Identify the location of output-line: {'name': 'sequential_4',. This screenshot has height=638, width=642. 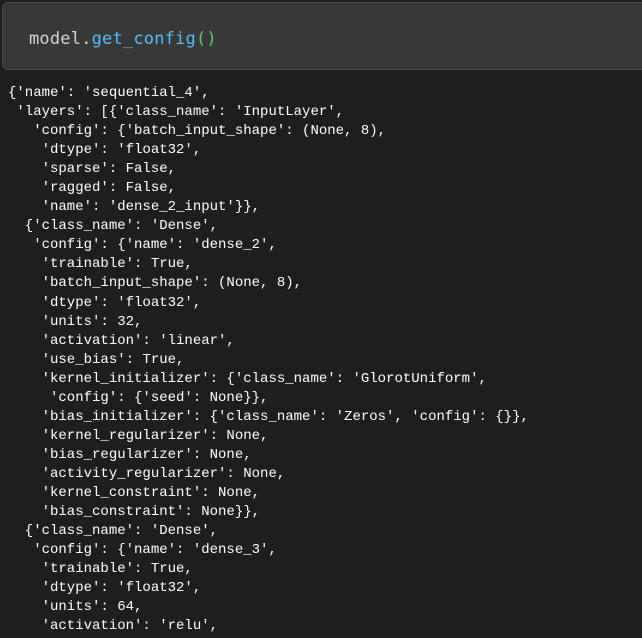
(109, 93).